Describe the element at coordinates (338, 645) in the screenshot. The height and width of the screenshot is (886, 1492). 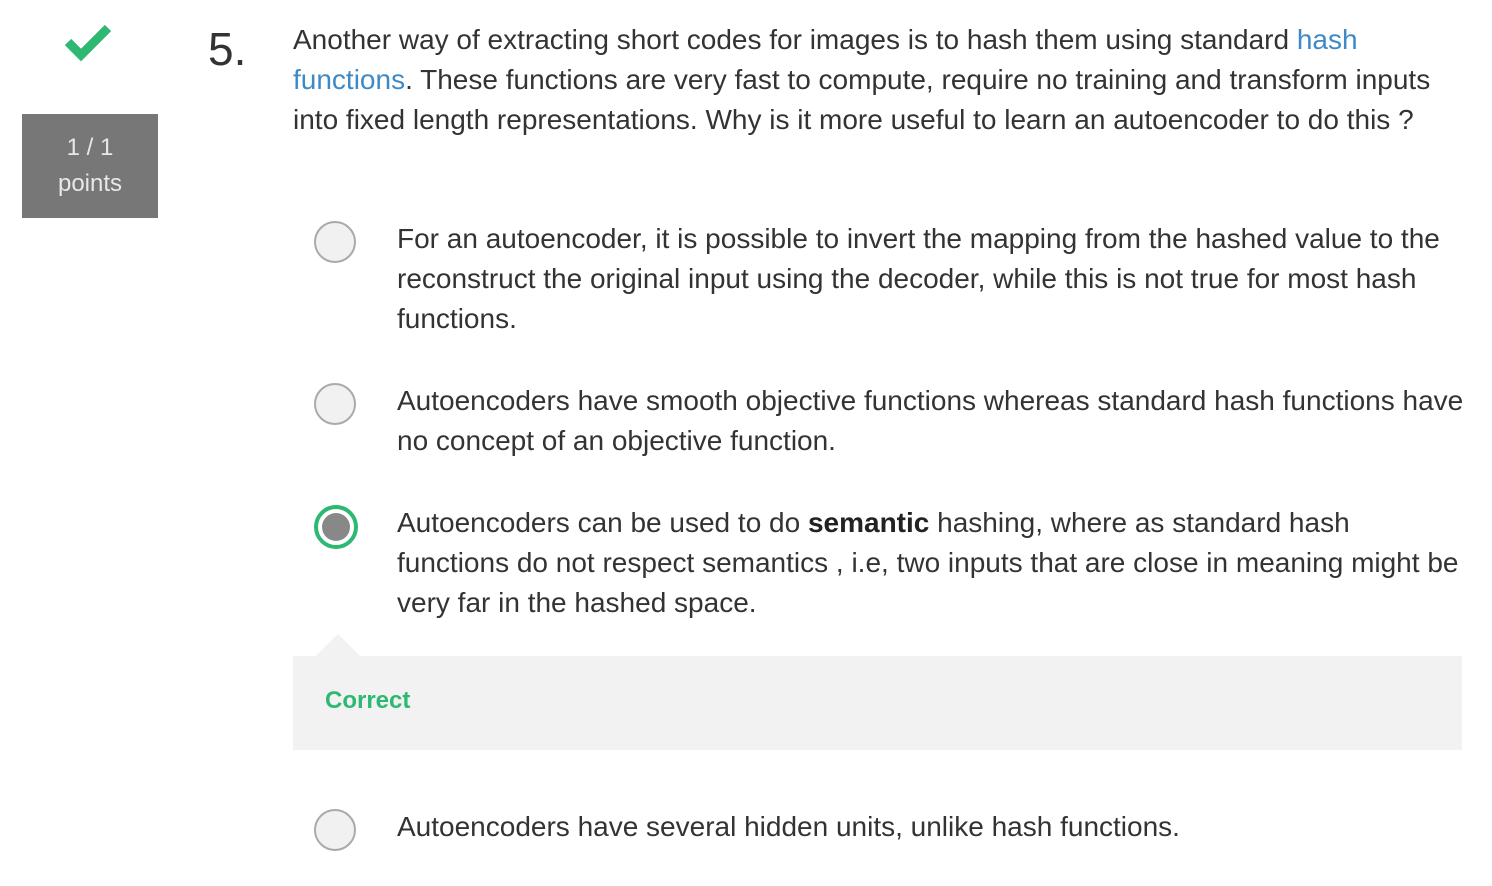
I see `feedback-pointer` at that location.